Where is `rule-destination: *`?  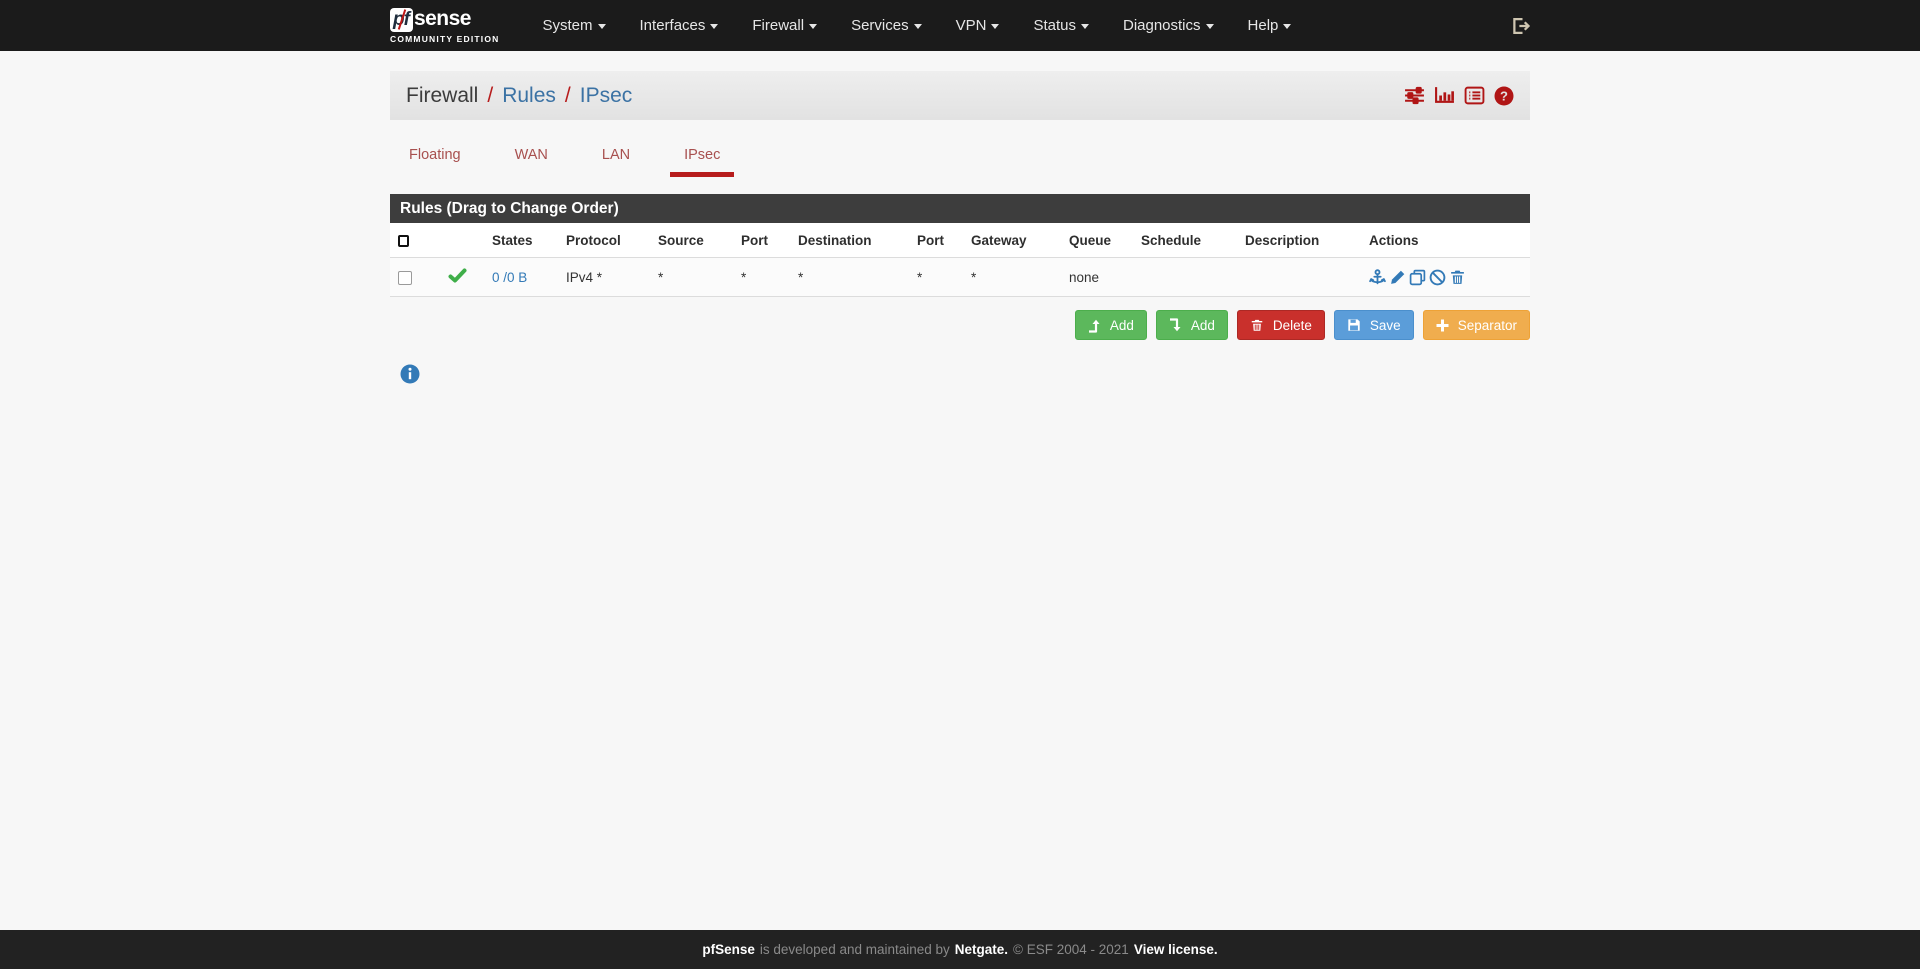 rule-destination: * is located at coordinates (849, 277).